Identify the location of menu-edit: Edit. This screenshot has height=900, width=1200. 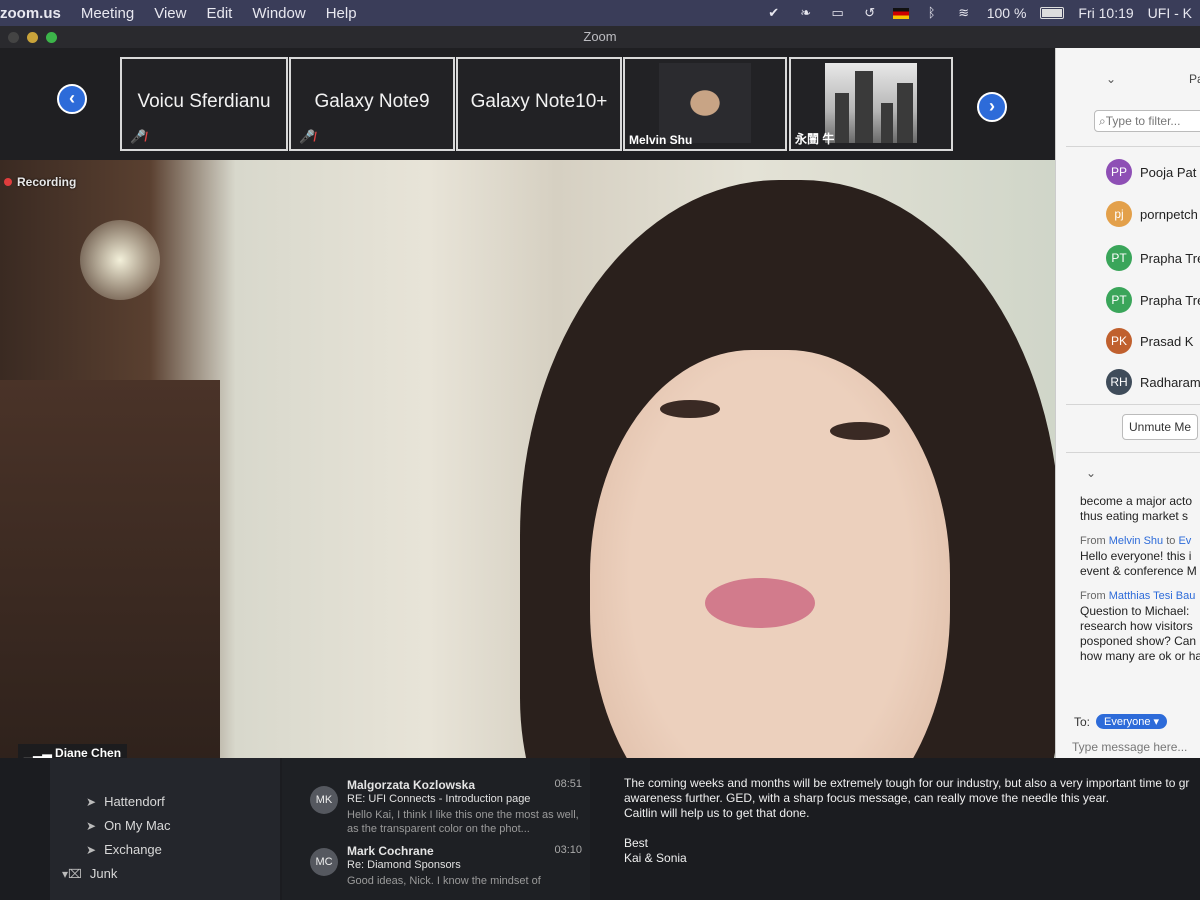
(219, 13).